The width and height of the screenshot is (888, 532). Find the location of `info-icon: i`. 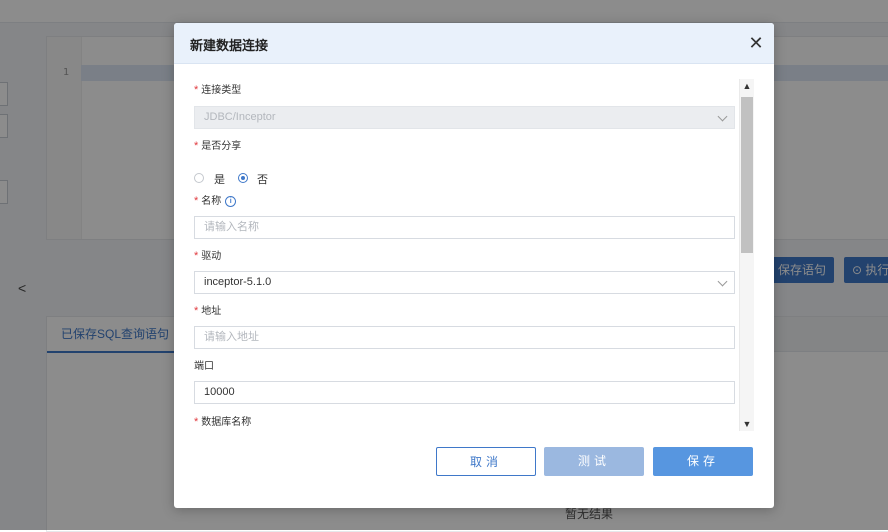

info-icon: i is located at coordinates (231, 201).